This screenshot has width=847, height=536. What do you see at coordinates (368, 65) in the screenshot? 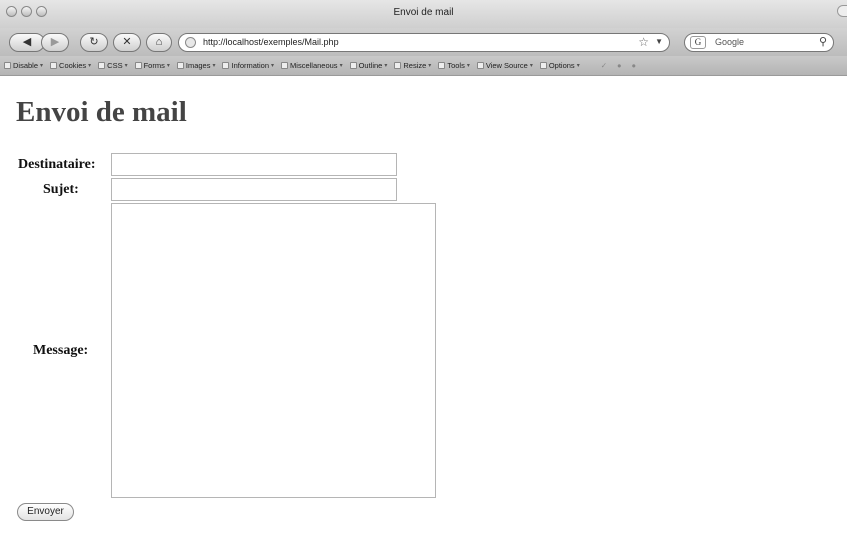
I see `devtool-outline: Outline ▾` at bounding box center [368, 65].